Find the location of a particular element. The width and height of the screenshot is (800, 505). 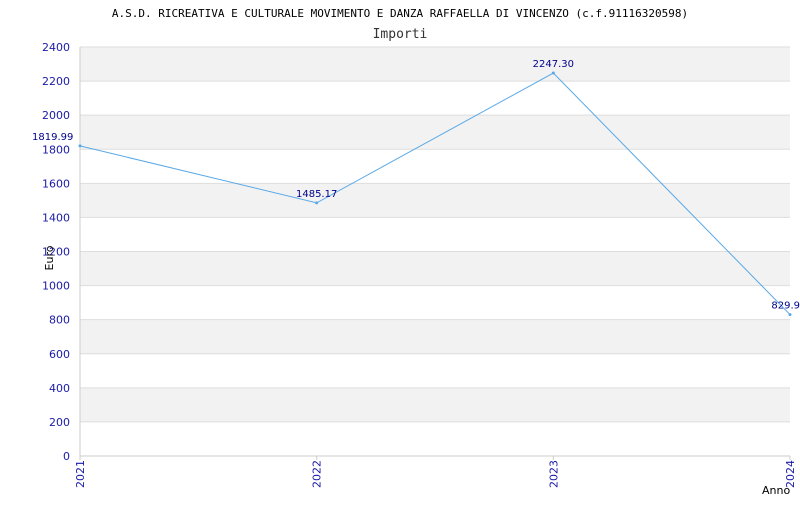

x-tick-labels: 2021 2022 2023 2024 is located at coordinates (435, 472).